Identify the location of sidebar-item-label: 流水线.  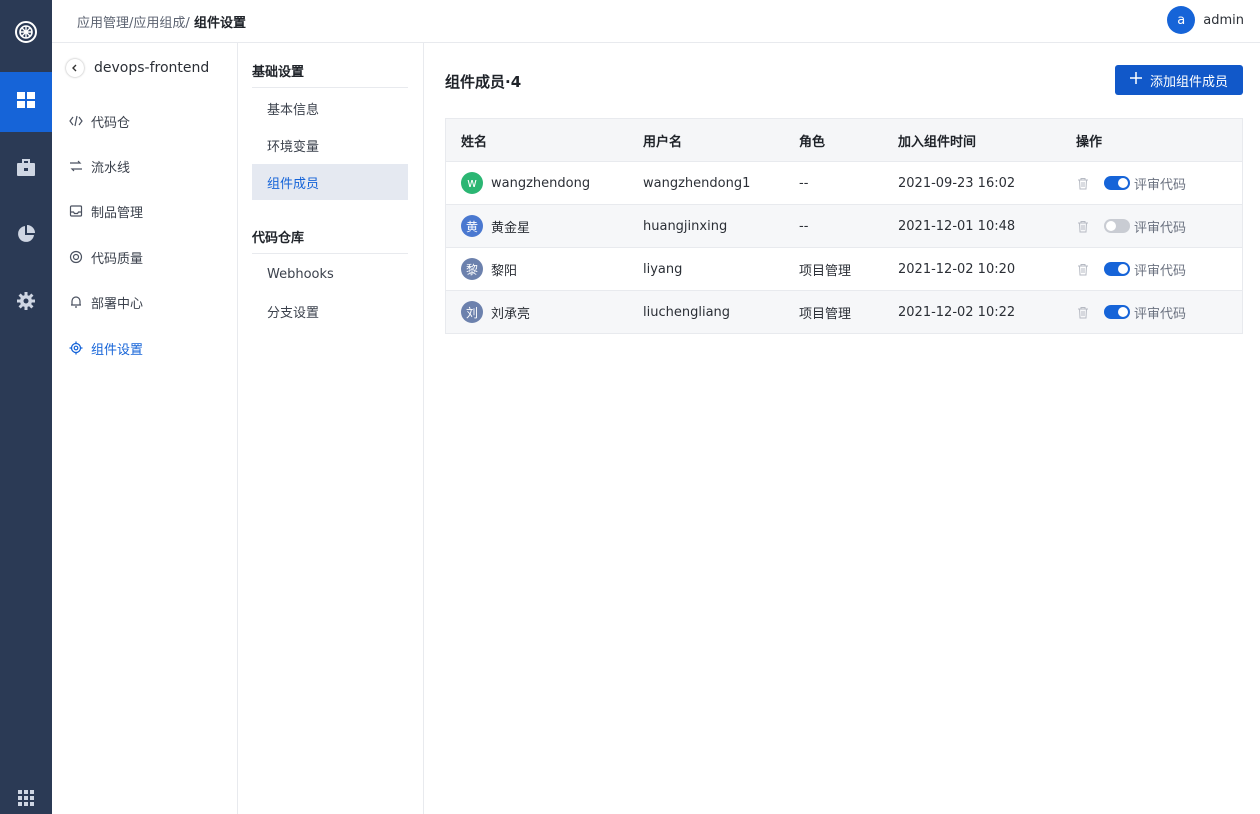
(111, 168).